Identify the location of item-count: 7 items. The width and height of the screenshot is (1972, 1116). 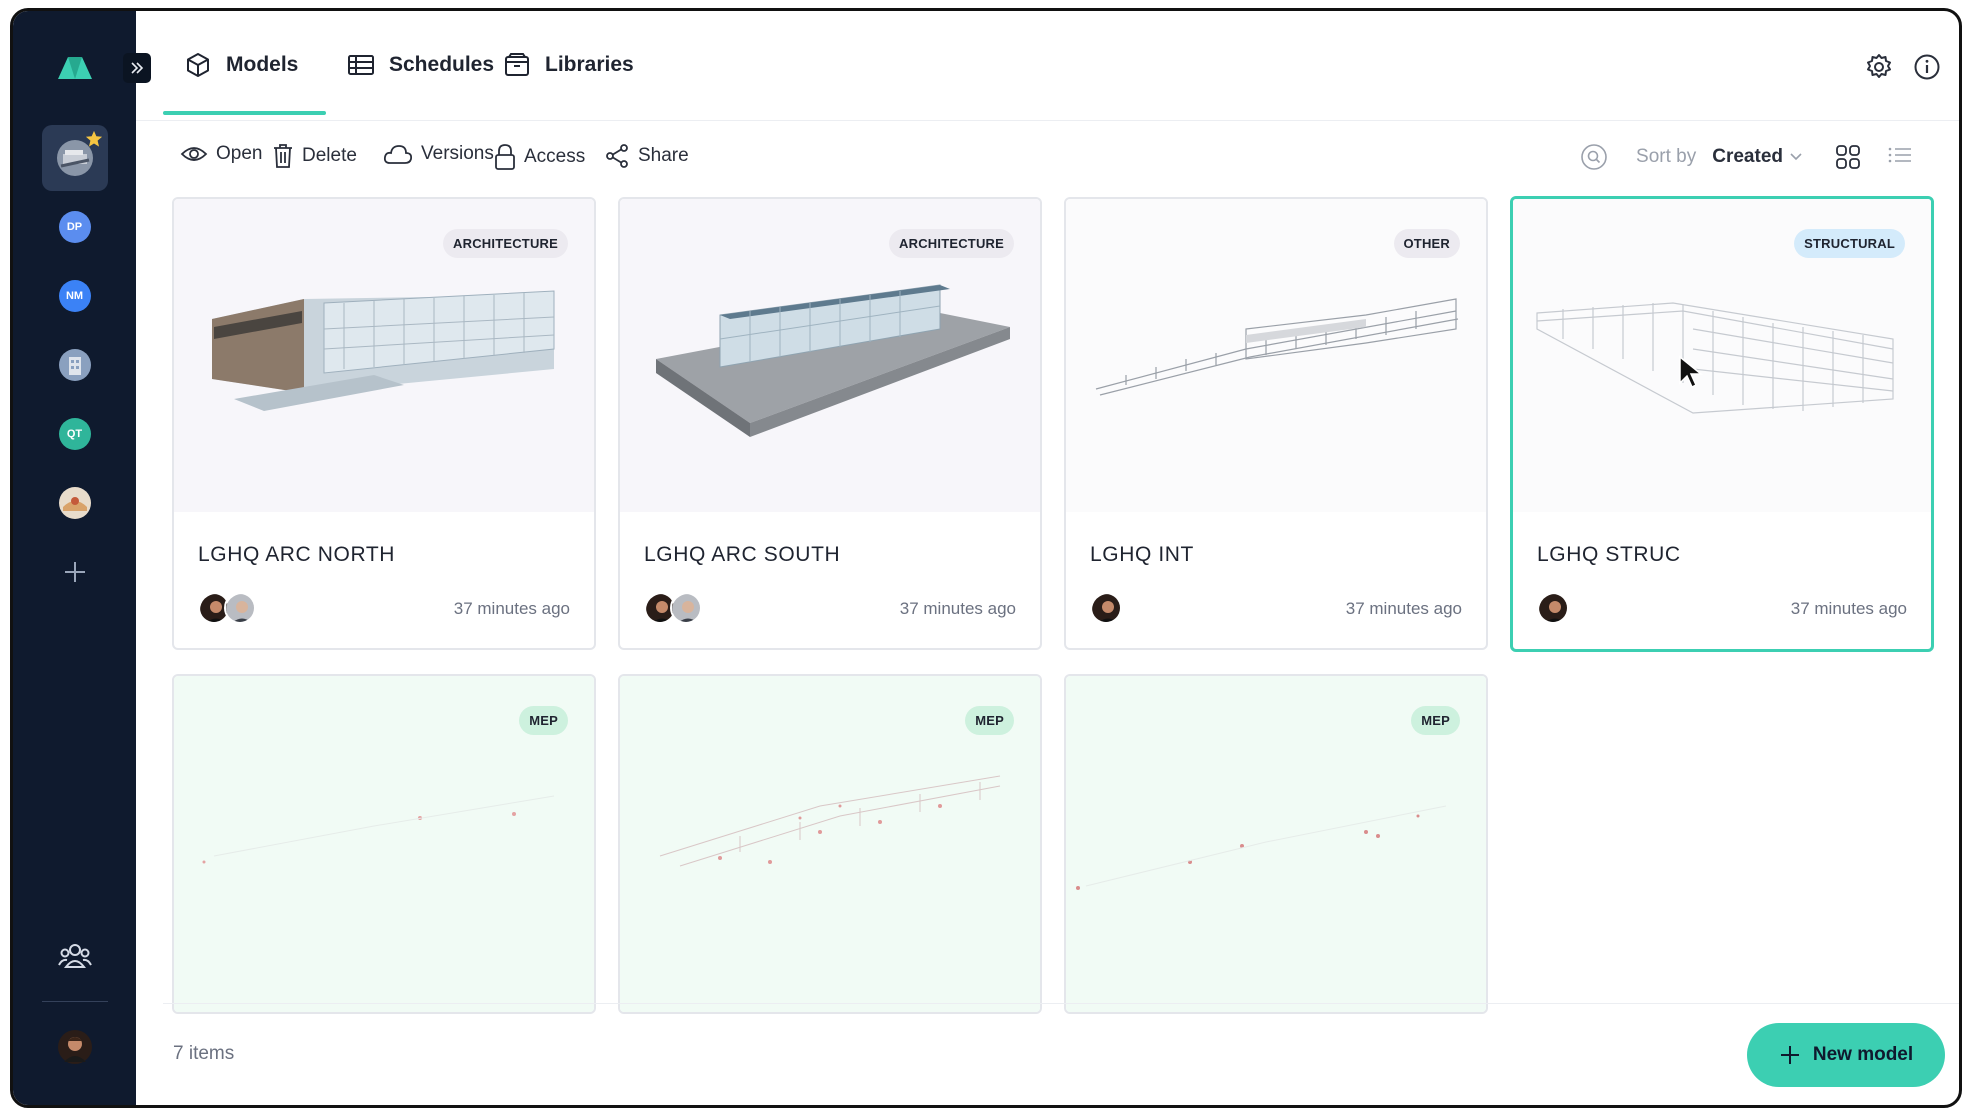
(204, 1053).